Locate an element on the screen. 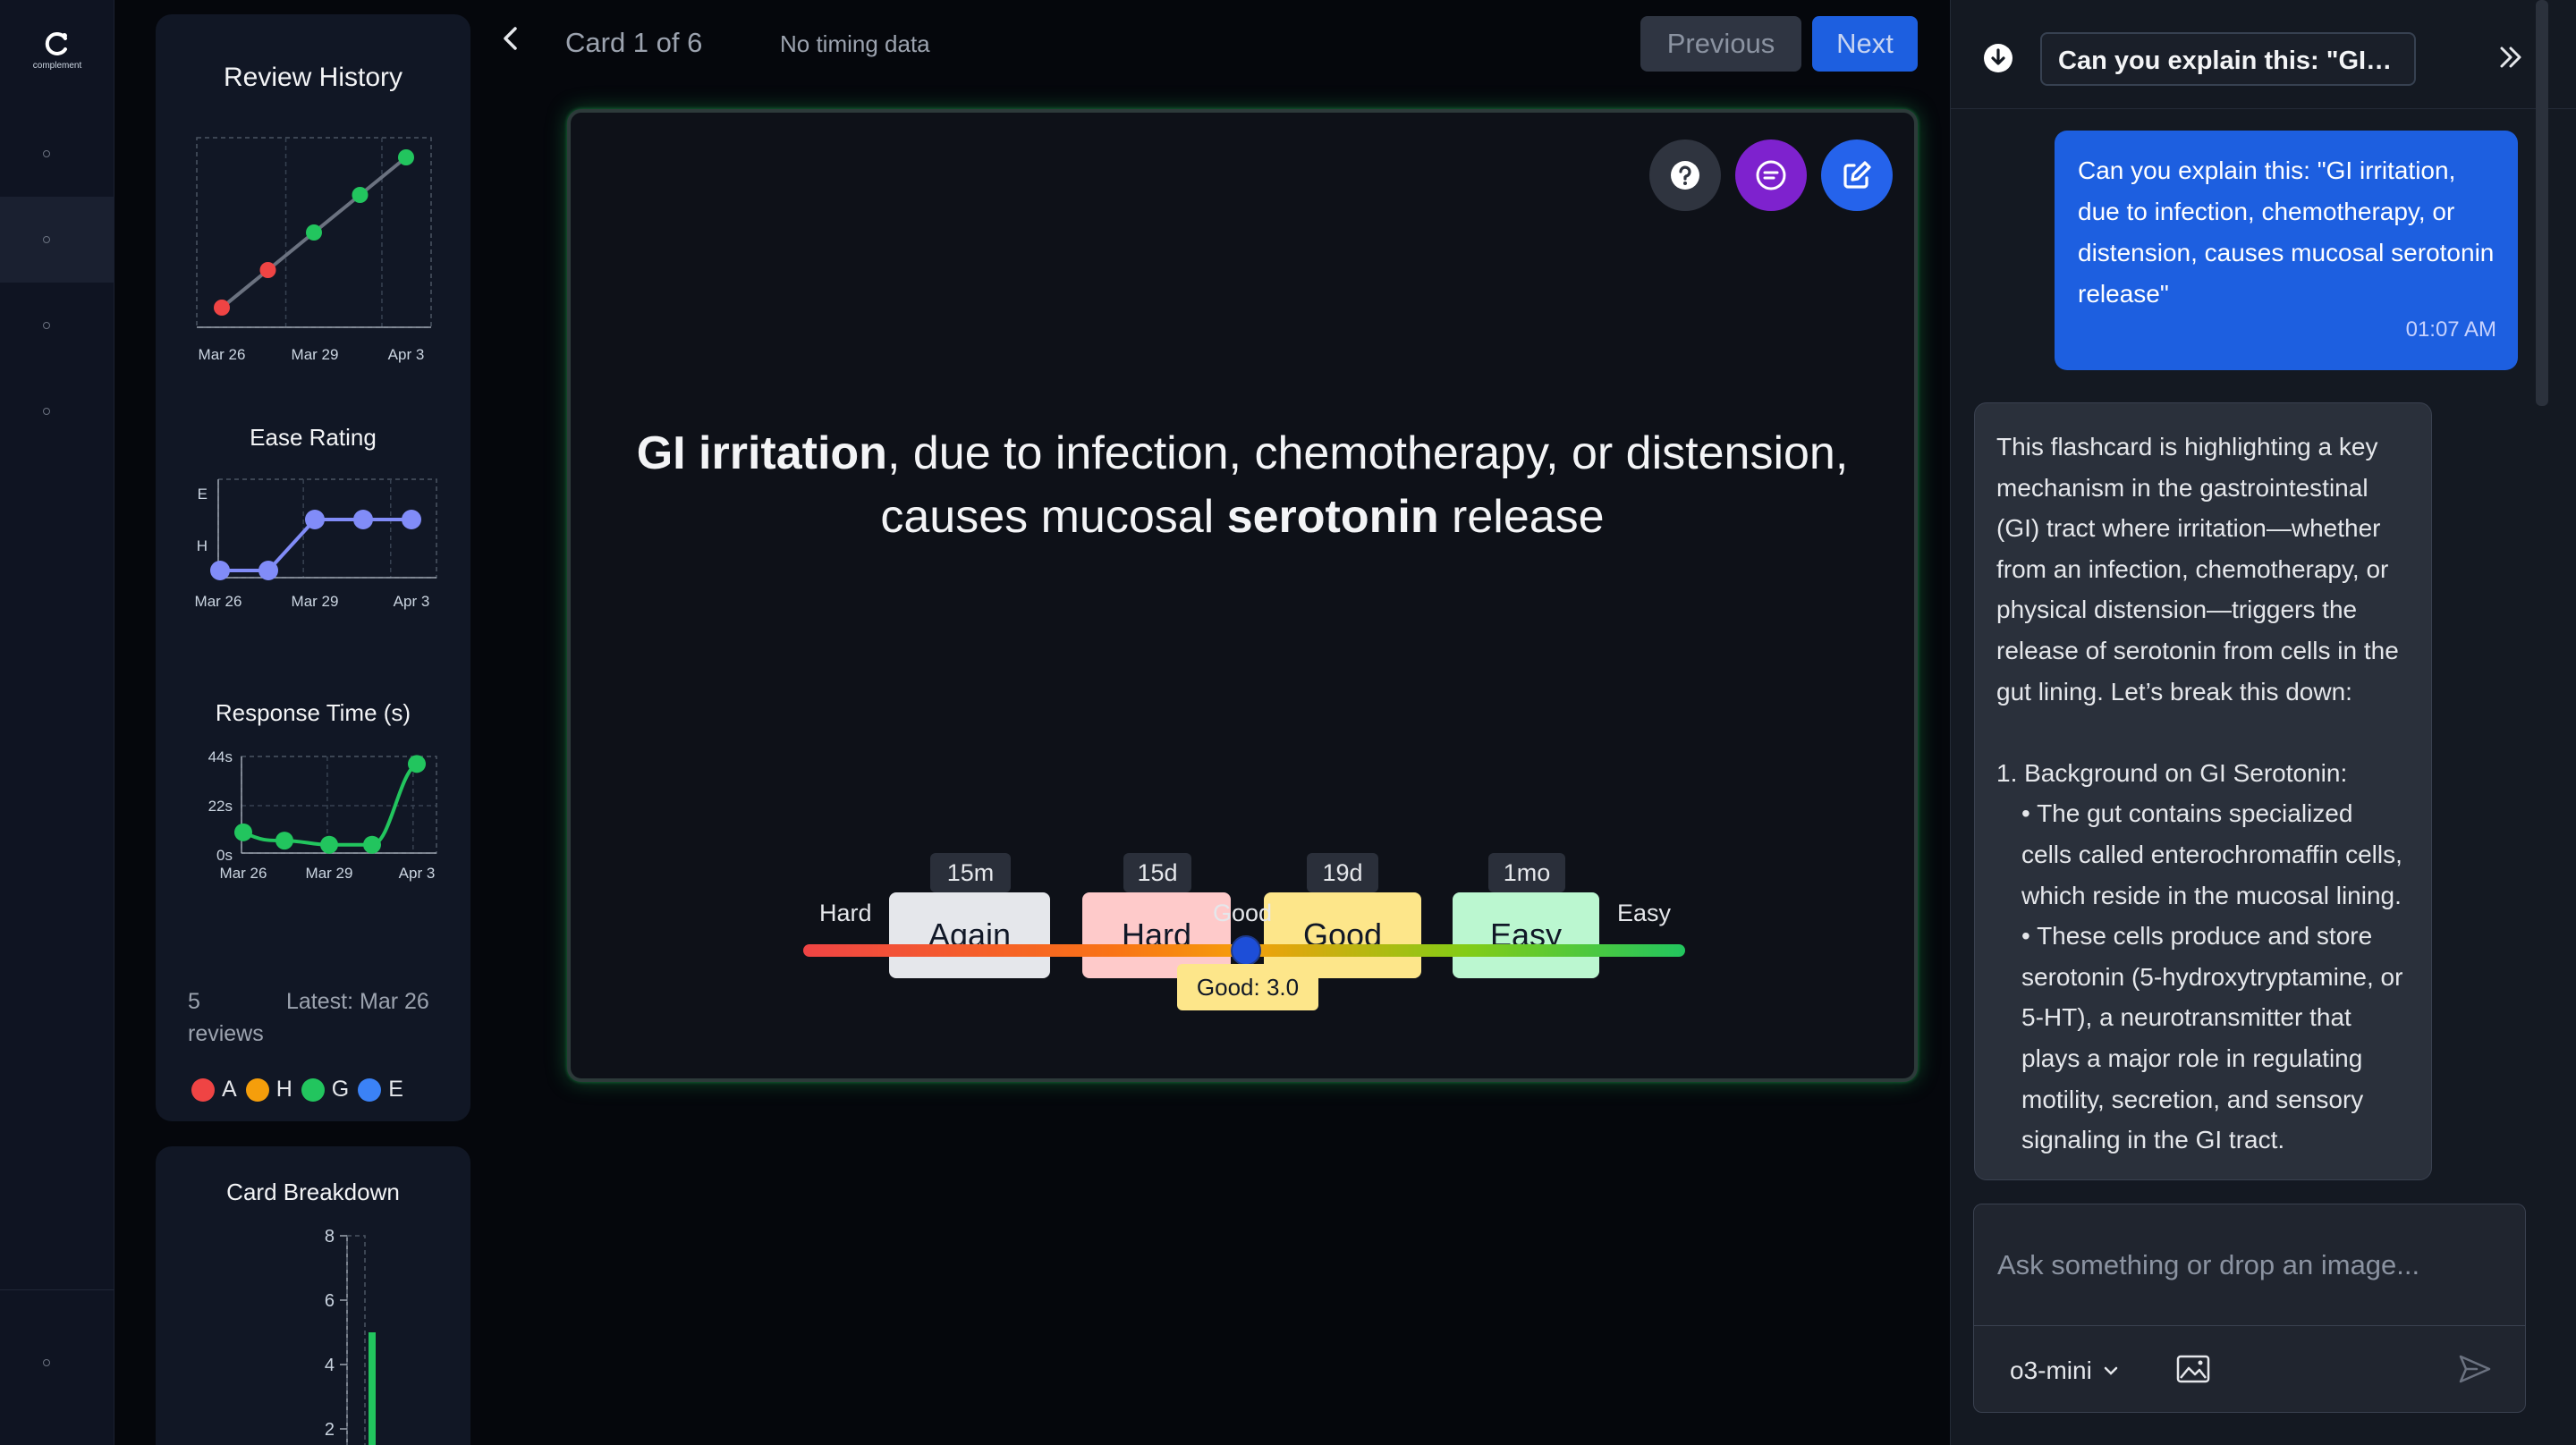 Image resolution: width=2576 pixels, height=1445 pixels. download-button is located at coordinates (1998, 58).